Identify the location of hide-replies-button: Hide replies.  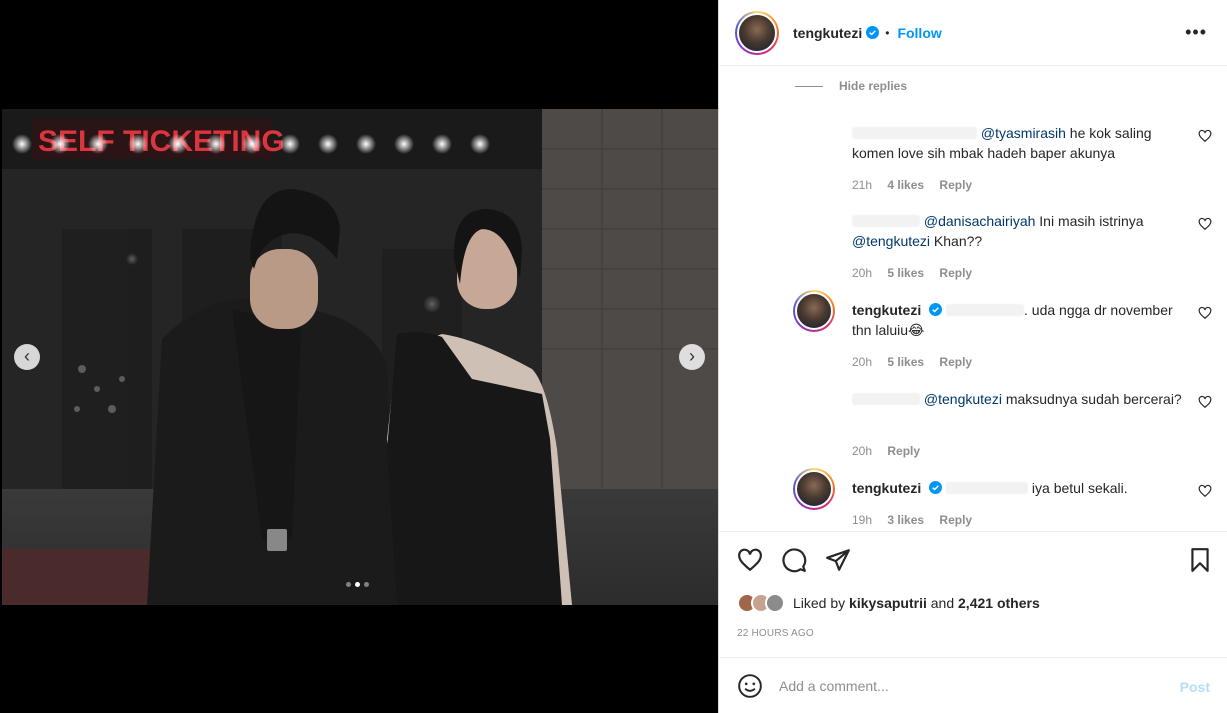
(851, 86).